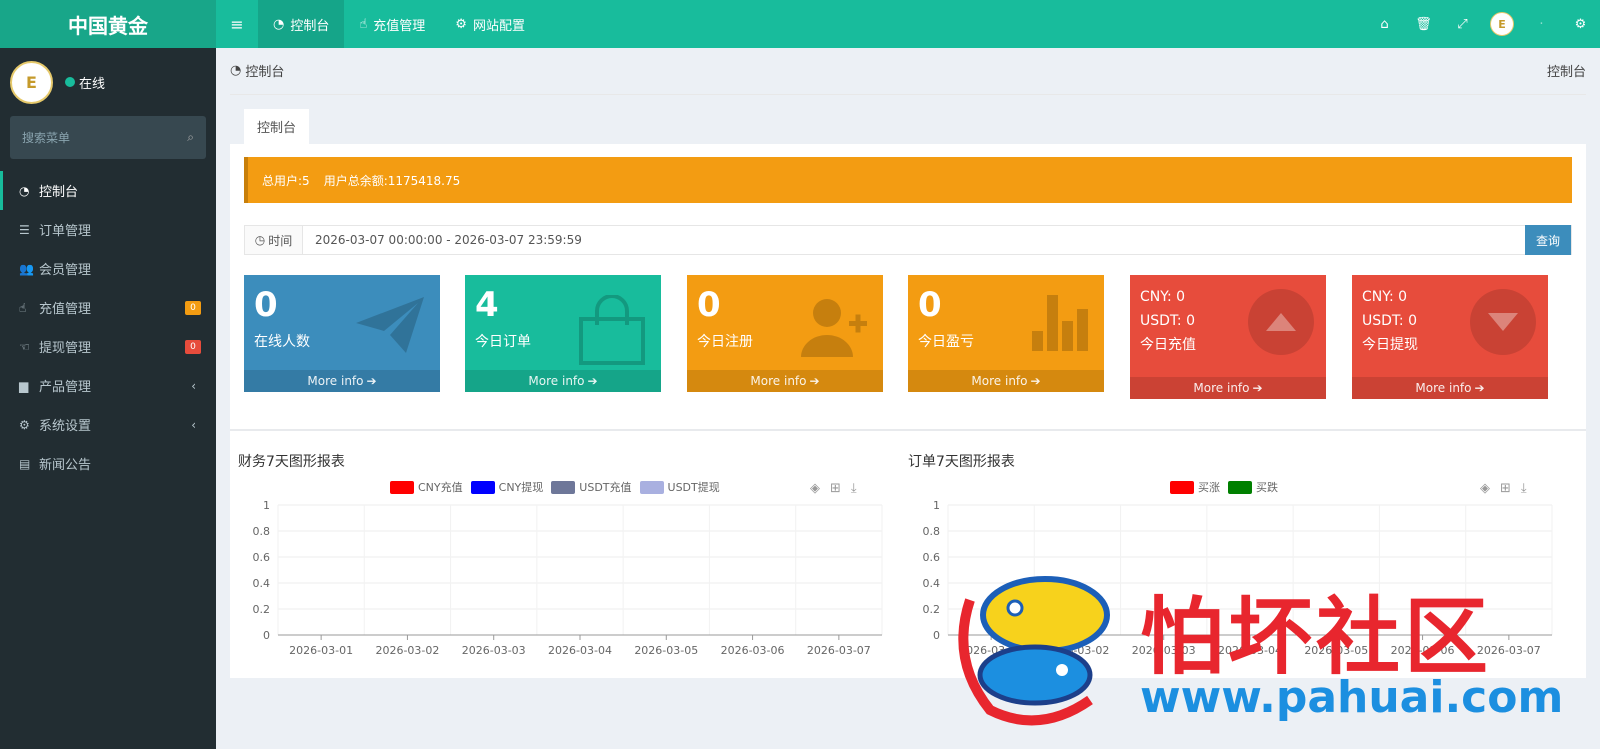  I want to click on stat-box-profit: 0 今日盈亏 More info ➔, so click(1006, 333).